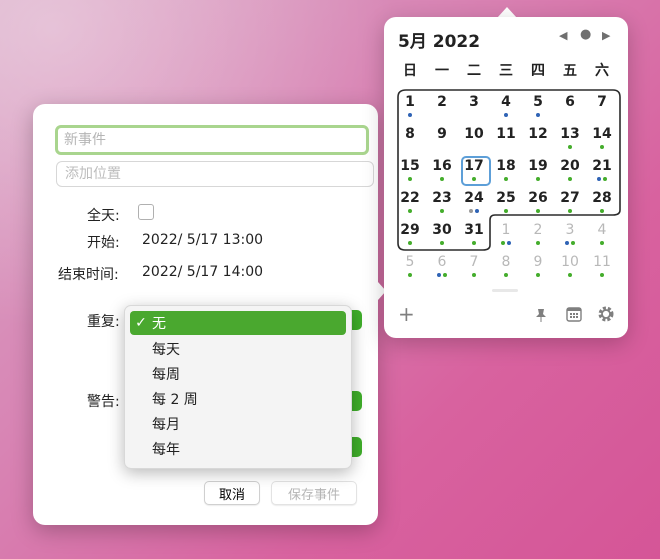 Image resolution: width=660 pixels, height=559 pixels. Describe the element at coordinates (410, 102) in the screenshot. I see `calendar-day: 1` at that location.